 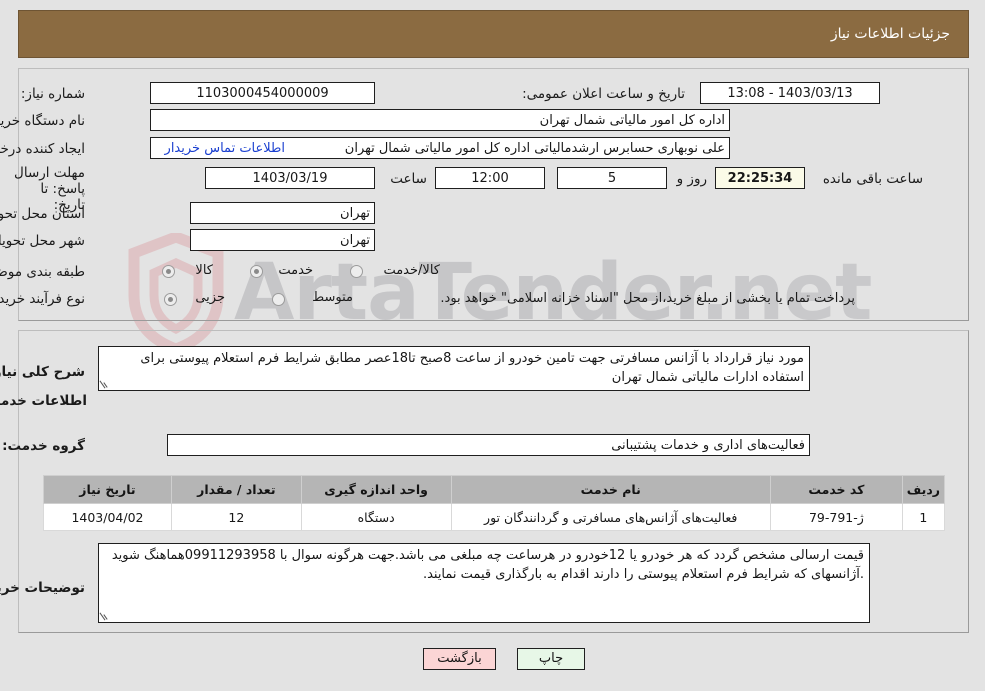 What do you see at coordinates (52, 94) in the screenshot?
I see `need-number-label: شماره نیاز:` at bounding box center [52, 94].